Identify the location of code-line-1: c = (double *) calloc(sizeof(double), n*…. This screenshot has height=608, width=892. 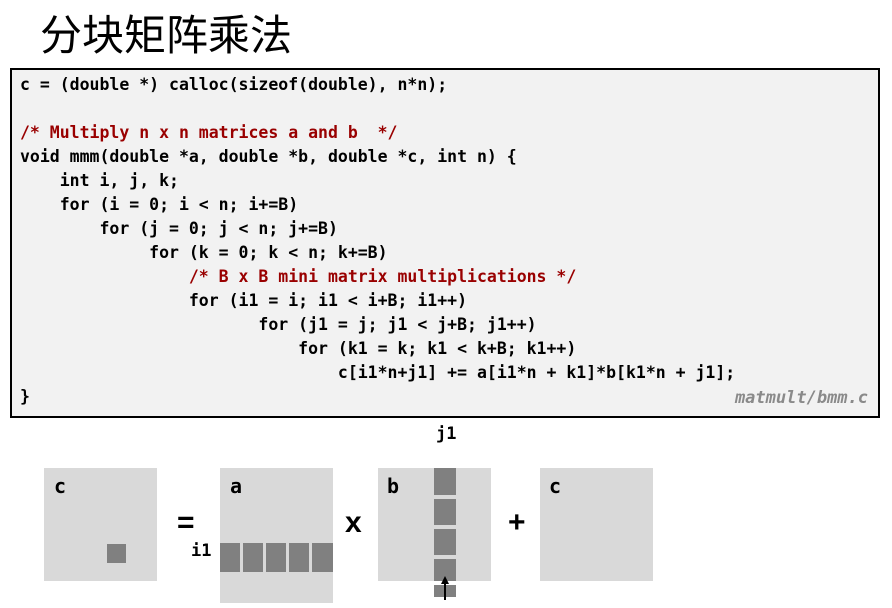
(234, 84).